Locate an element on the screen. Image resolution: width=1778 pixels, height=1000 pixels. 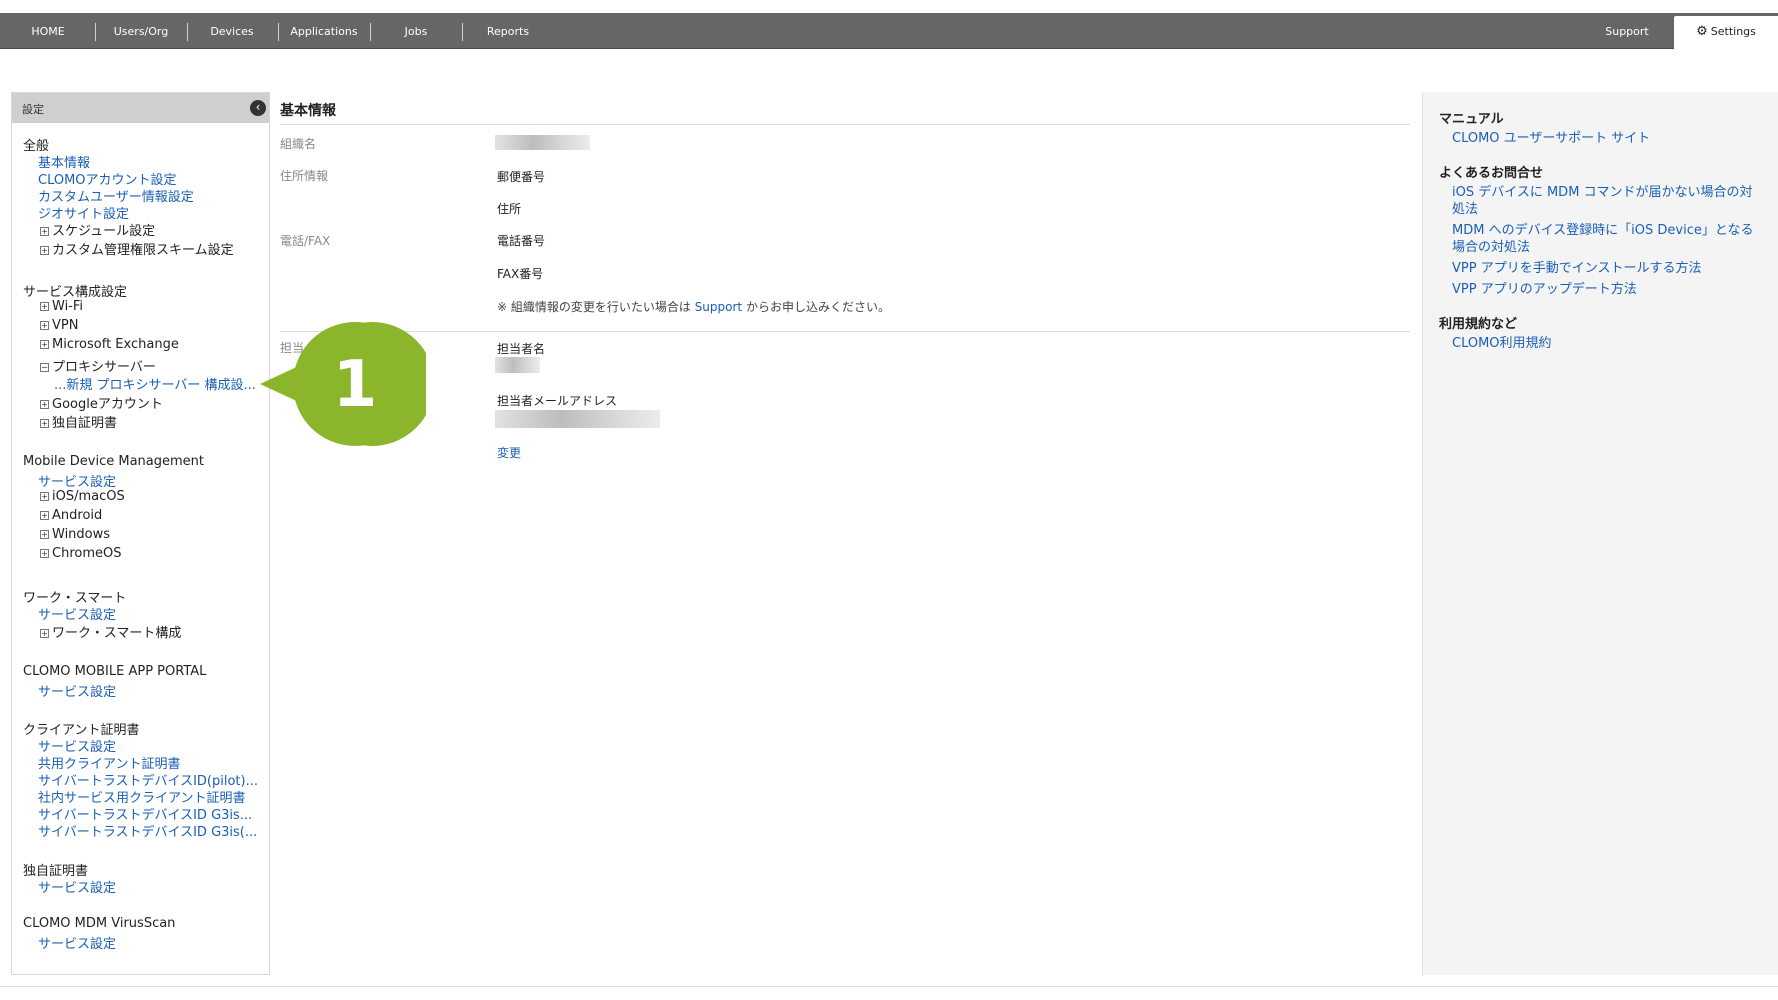
nav-users-org: Users/Org is located at coordinates (141, 31).